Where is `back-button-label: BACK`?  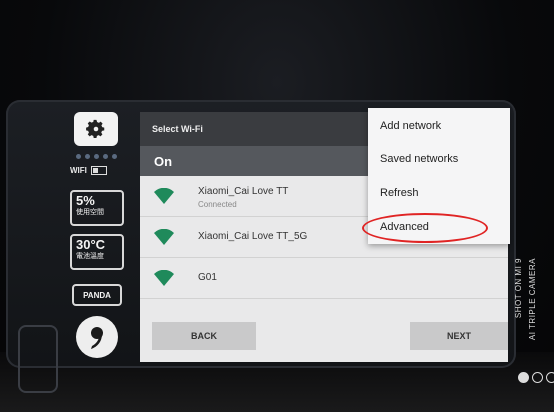
back-button-label: BACK is located at coordinates (204, 336).